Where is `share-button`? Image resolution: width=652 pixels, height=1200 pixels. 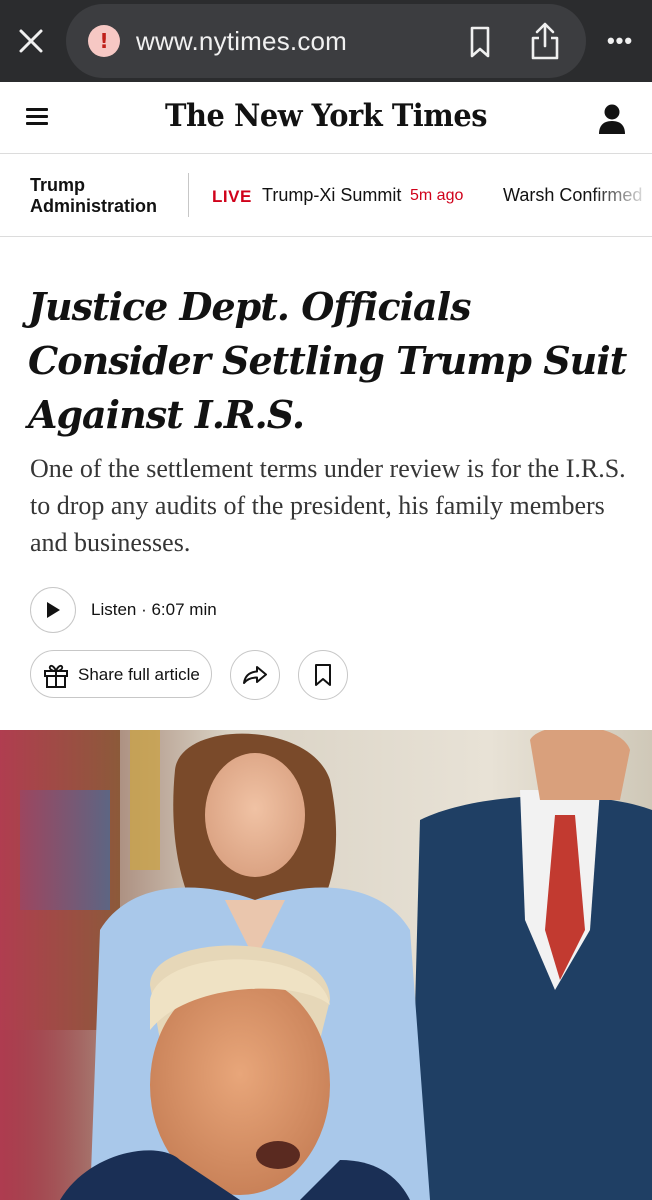
share-button is located at coordinates (255, 675).